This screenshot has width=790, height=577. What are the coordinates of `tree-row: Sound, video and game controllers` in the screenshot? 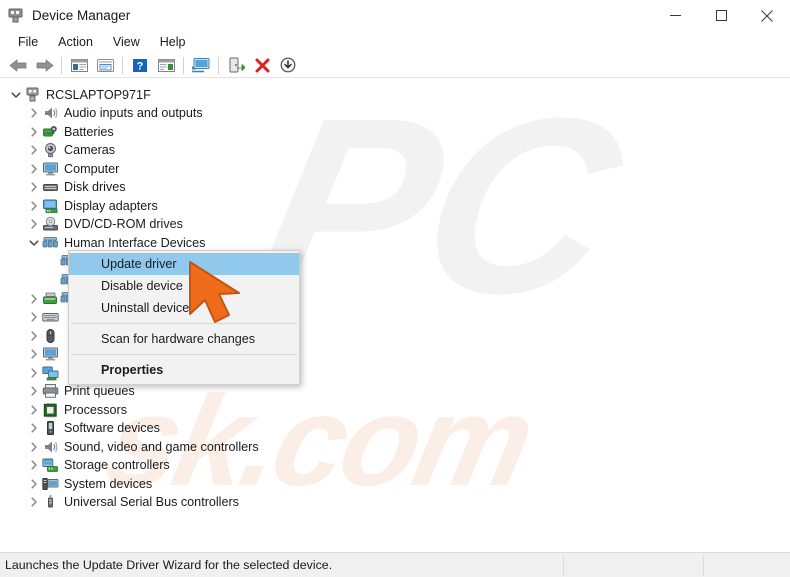 It's located at (142, 447).